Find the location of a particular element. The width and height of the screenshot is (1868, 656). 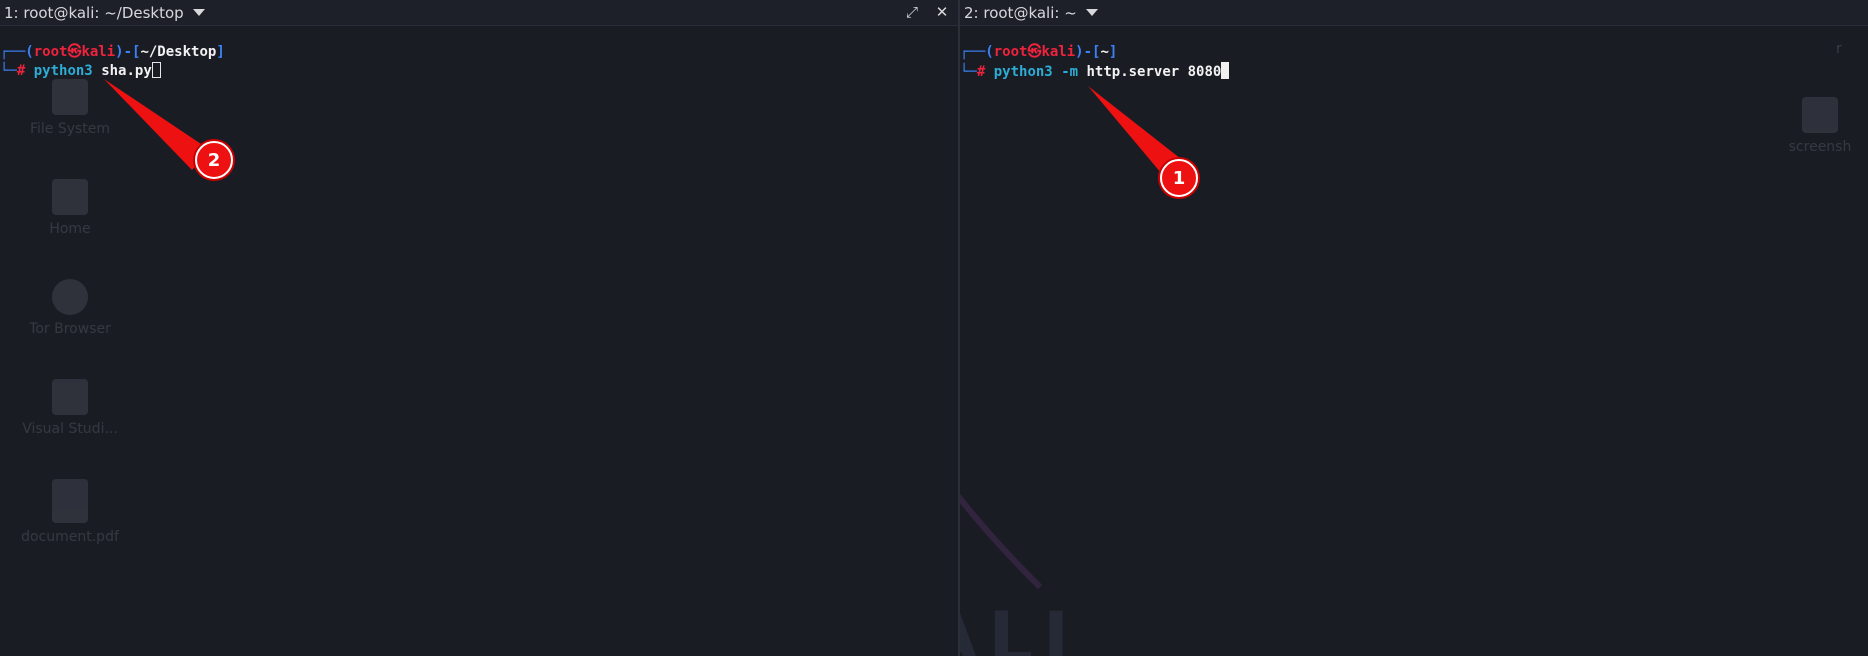

desktop-icon-screenshot: screensh is located at coordinates (1819, 126).